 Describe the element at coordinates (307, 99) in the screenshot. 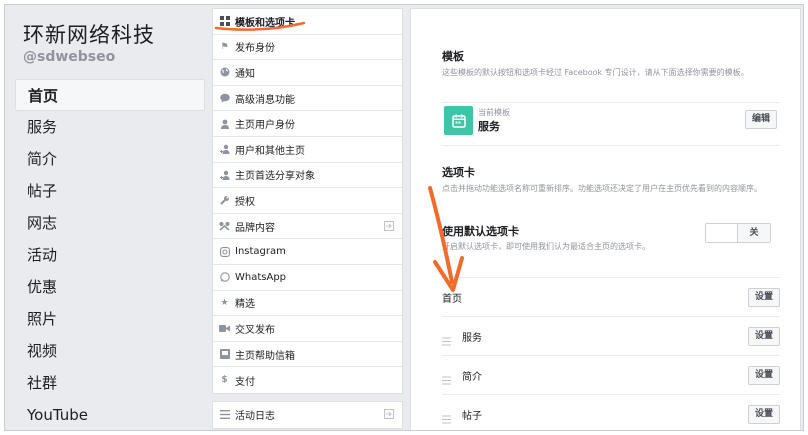

I see `menu-item-advanced-messaging: 高级消息功能` at that location.